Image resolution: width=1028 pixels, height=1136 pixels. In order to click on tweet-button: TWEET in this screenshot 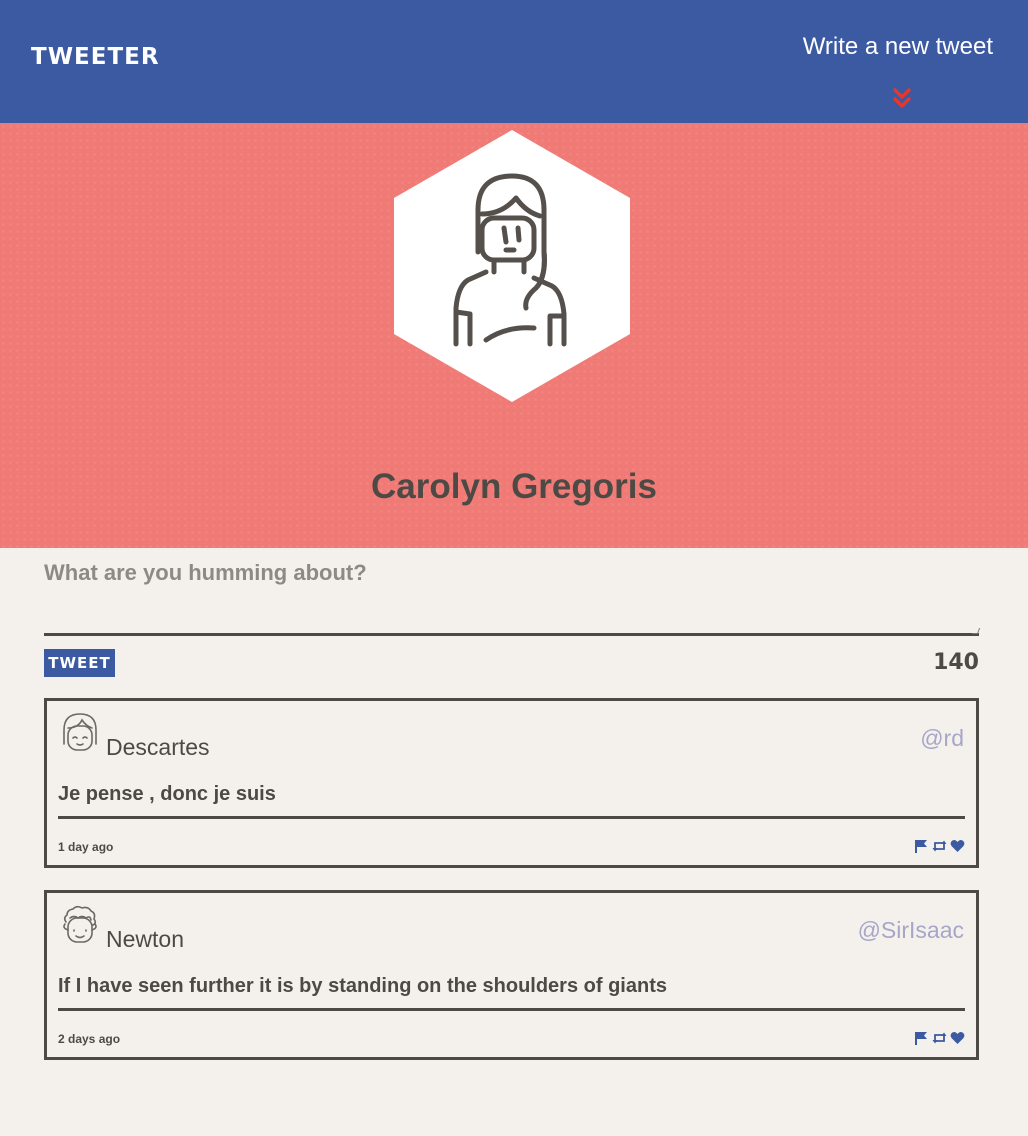, I will do `click(79, 663)`.